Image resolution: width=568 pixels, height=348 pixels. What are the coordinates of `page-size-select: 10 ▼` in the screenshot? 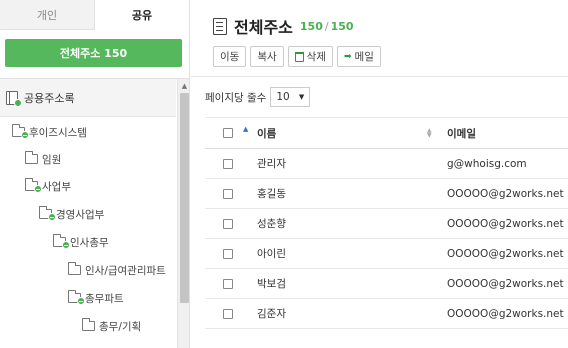 It's located at (290, 97).